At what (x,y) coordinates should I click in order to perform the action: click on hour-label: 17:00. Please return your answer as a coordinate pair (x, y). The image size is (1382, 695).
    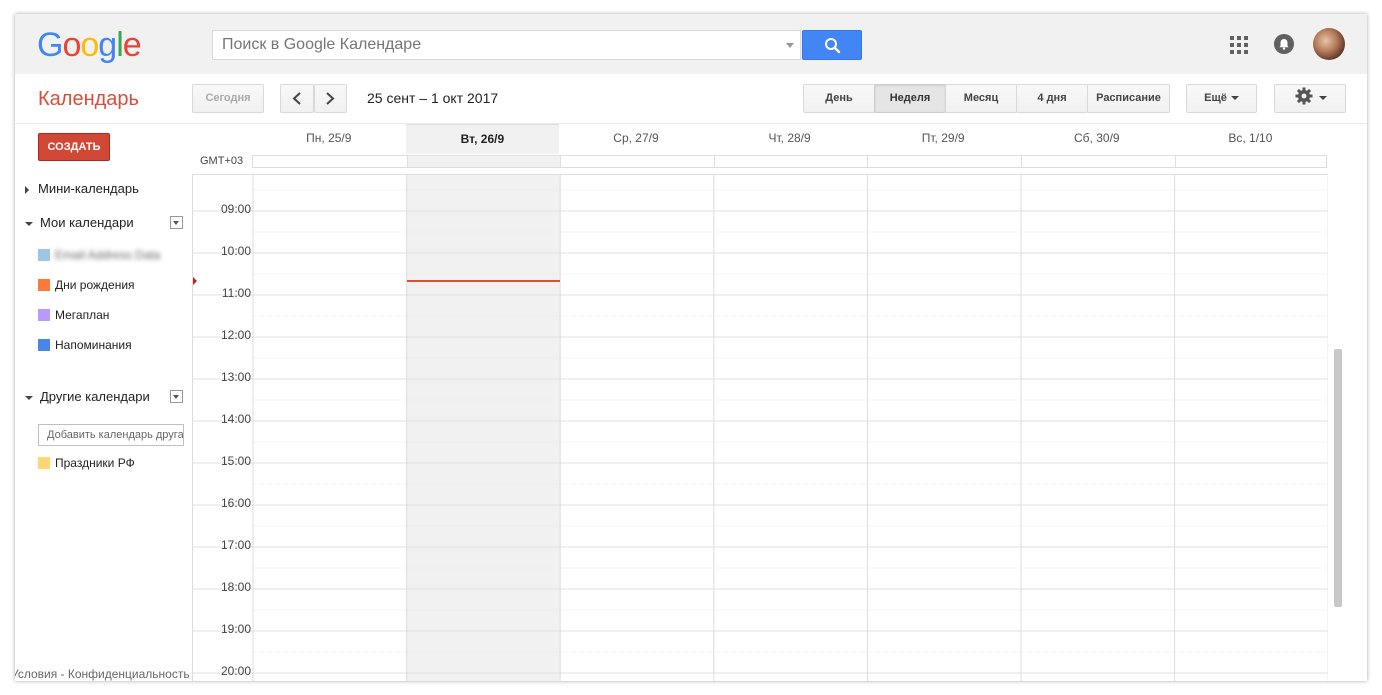
    Looking at the image, I should click on (235, 545).